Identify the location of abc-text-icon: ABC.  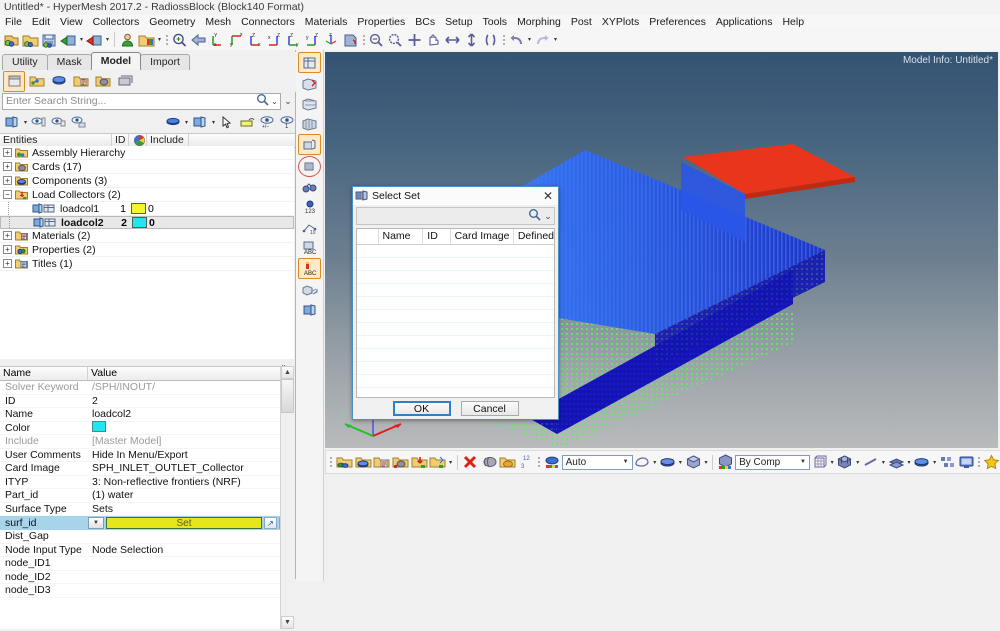
(309, 268).